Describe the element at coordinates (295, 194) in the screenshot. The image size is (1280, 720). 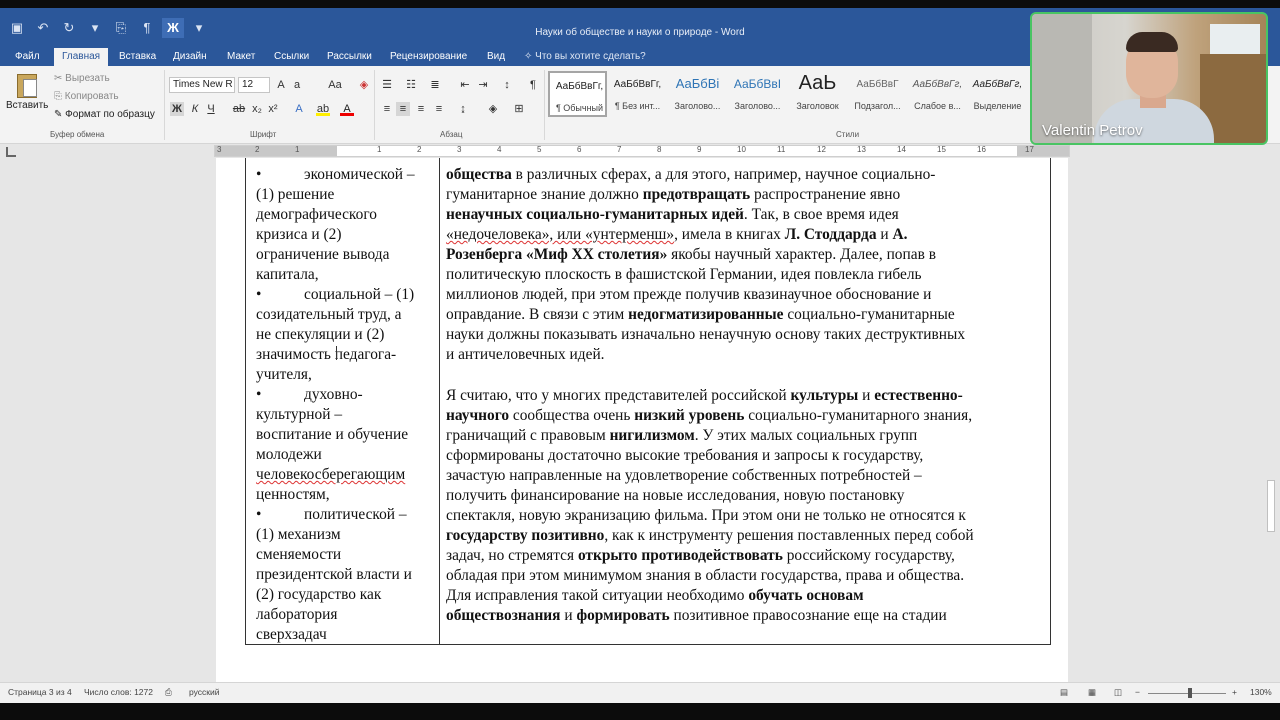
I see `line-text: (1) решение` at that location.